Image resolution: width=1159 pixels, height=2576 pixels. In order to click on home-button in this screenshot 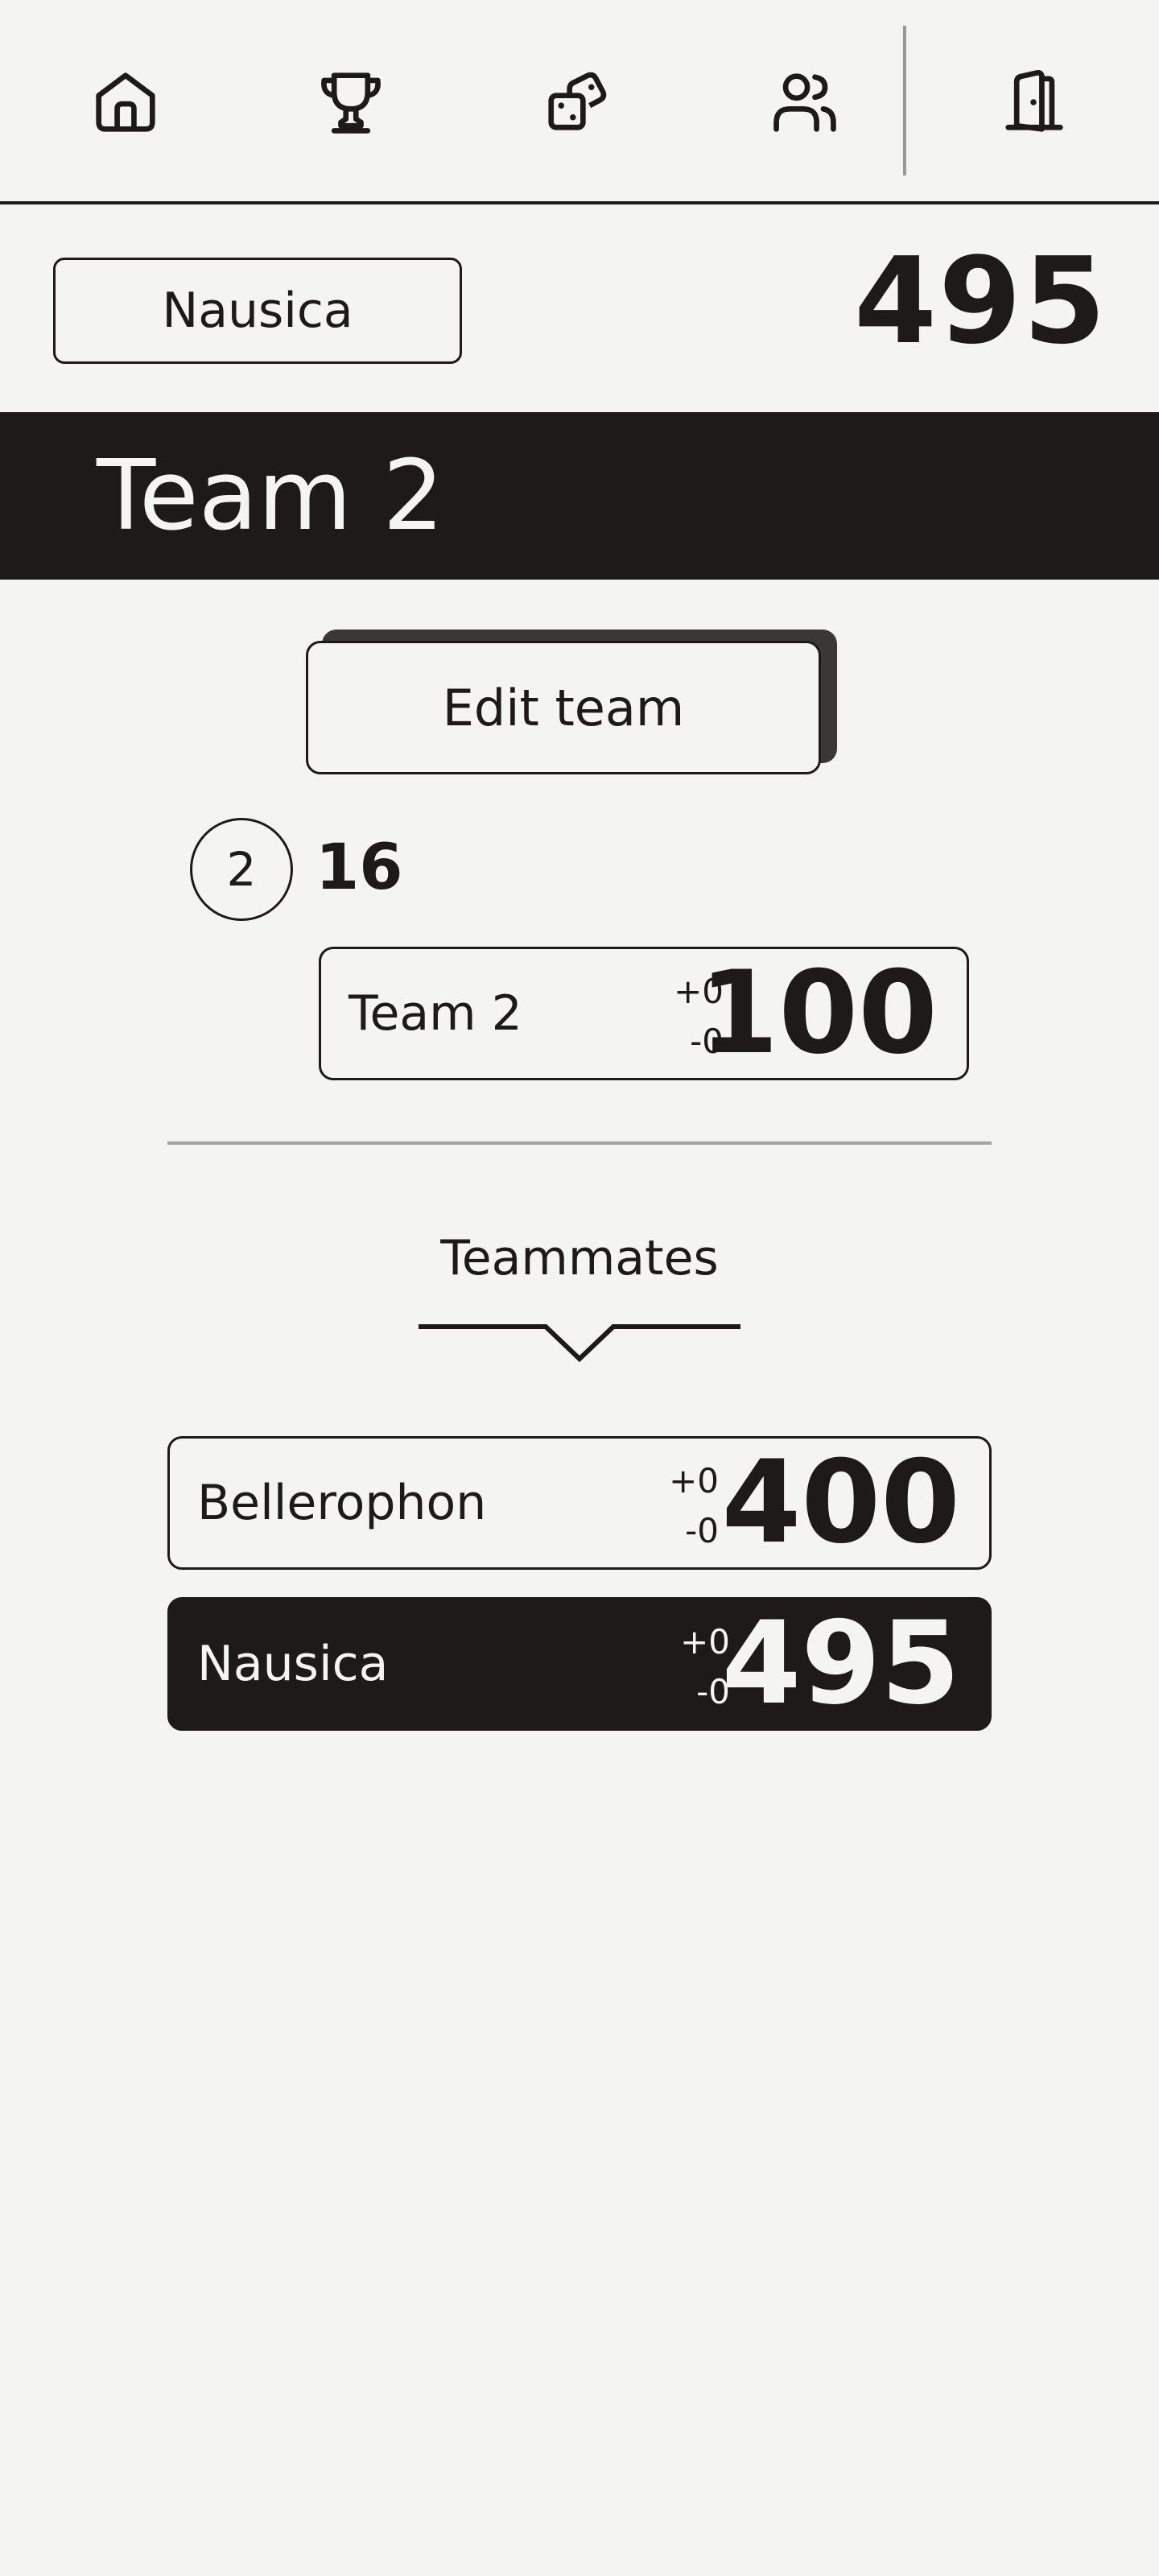, I will do `click(125, 102)`.